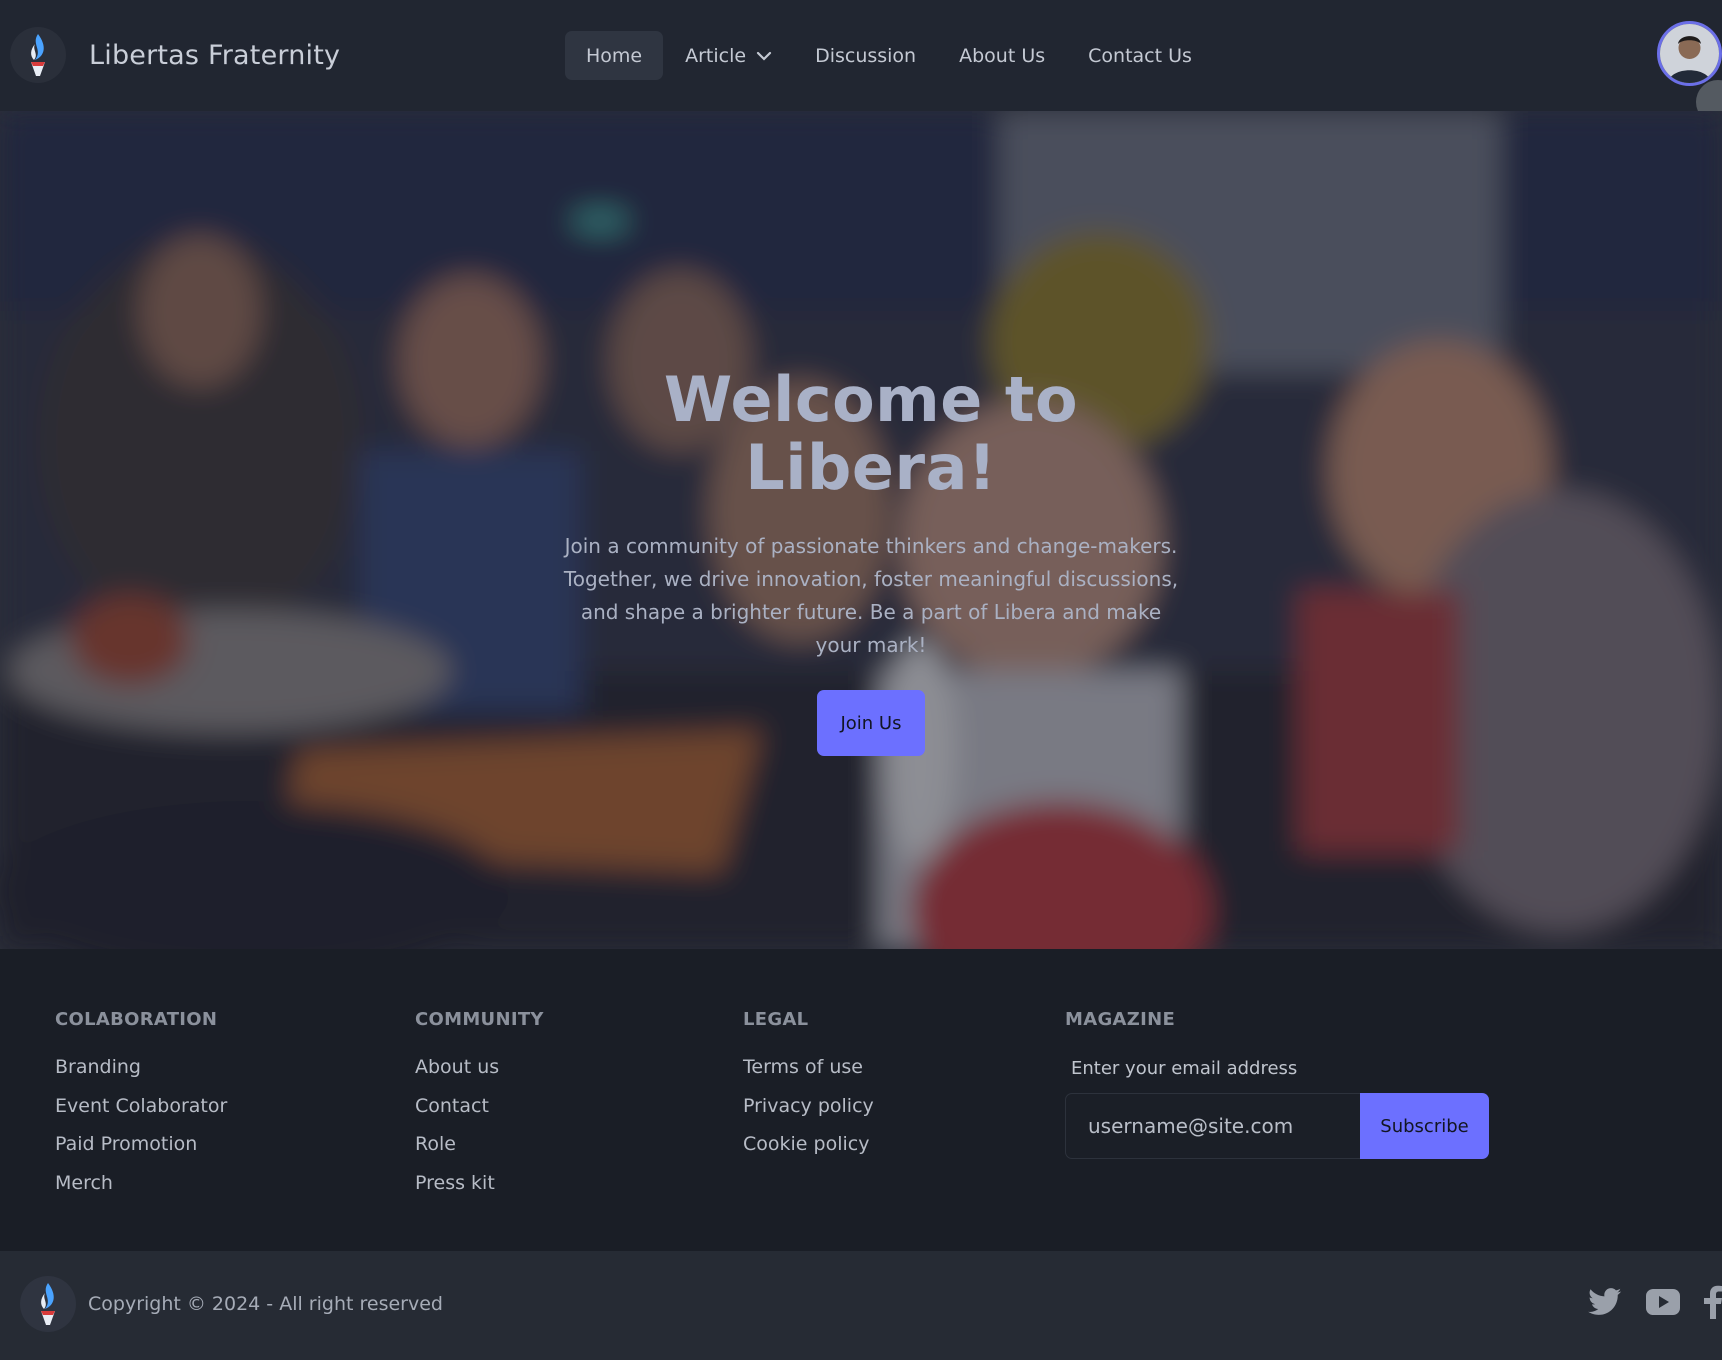 This screenshot has height=1360, width=1722. I want to click on youtube-icon, so click(1663, 1302).